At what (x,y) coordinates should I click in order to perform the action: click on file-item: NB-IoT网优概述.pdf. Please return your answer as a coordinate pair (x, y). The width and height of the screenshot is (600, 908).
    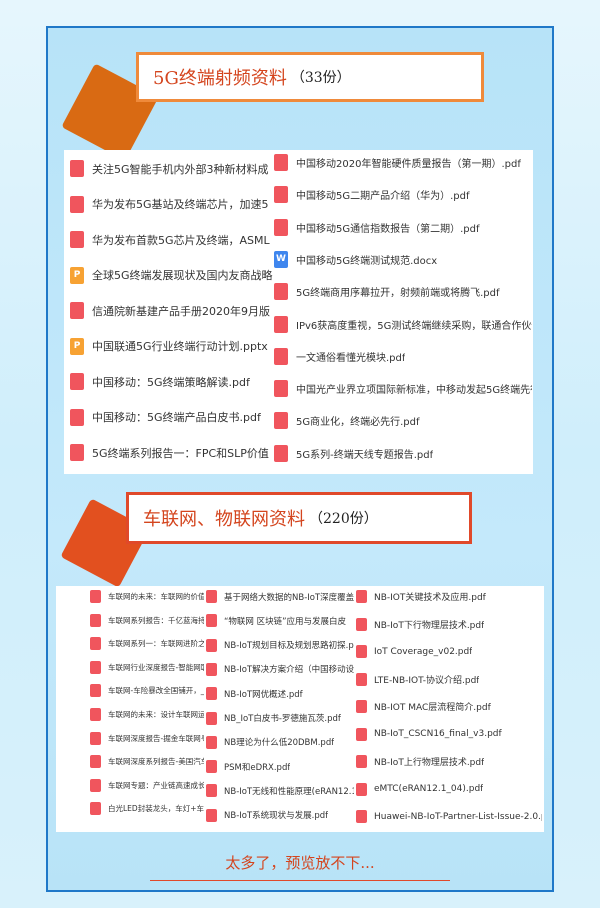
    Looking at the image, I should click on (280, 694).